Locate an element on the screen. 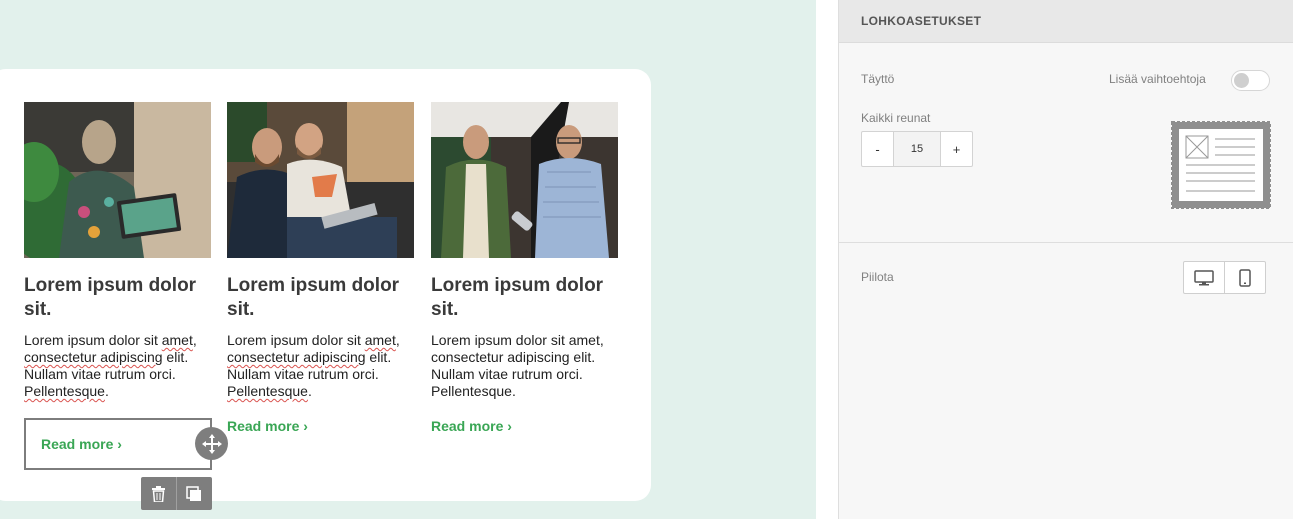 This screenshot has width=1293, height=519. article-title-2: Lorem ipsum dolor sit. is located at coordinates (313, 297).